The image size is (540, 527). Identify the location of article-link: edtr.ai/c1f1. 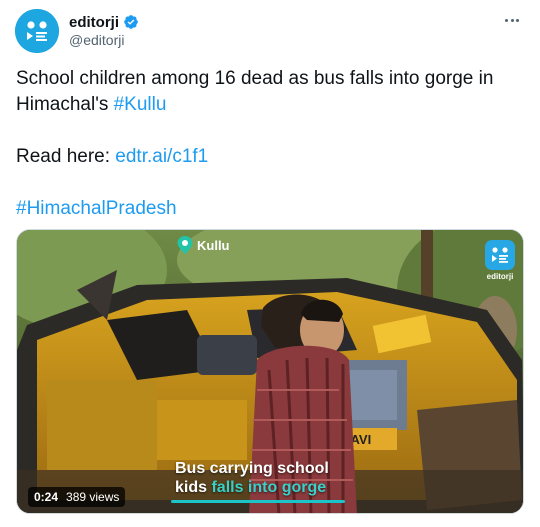
(161, 156).